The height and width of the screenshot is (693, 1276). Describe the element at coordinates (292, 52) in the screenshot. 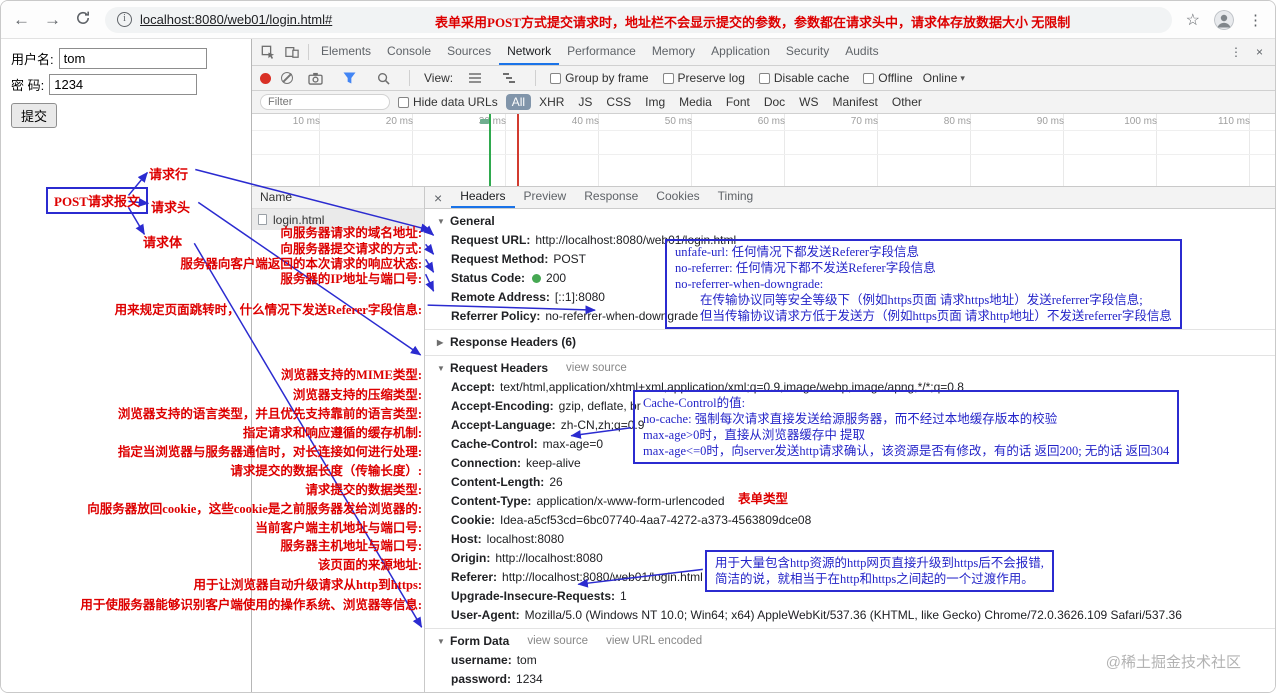

I see `device-toolbar-icon` at that location.